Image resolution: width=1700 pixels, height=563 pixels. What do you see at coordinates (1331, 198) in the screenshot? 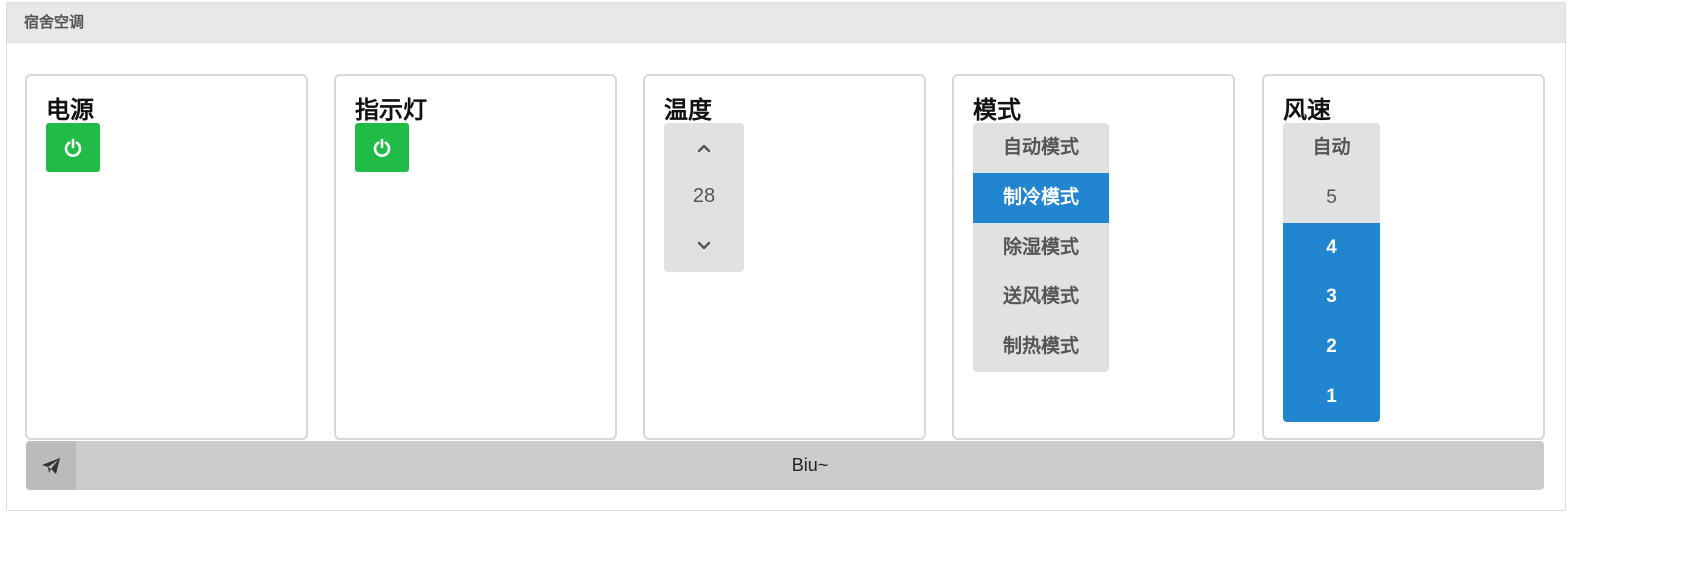
I see `fan-speed-option: 5` at bounding box center [1331, 198].